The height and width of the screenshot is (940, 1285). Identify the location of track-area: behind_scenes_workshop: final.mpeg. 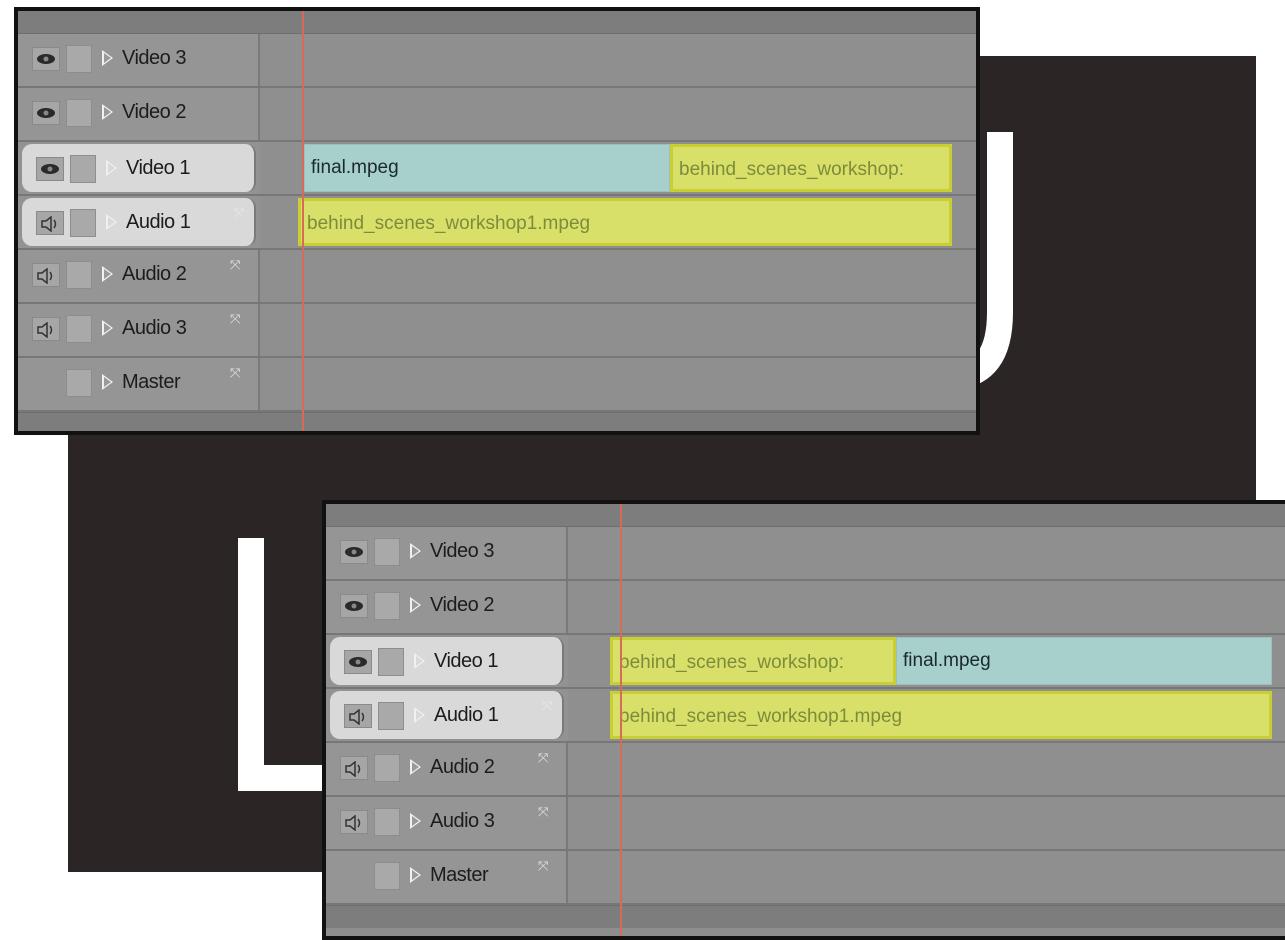
(926, 661).